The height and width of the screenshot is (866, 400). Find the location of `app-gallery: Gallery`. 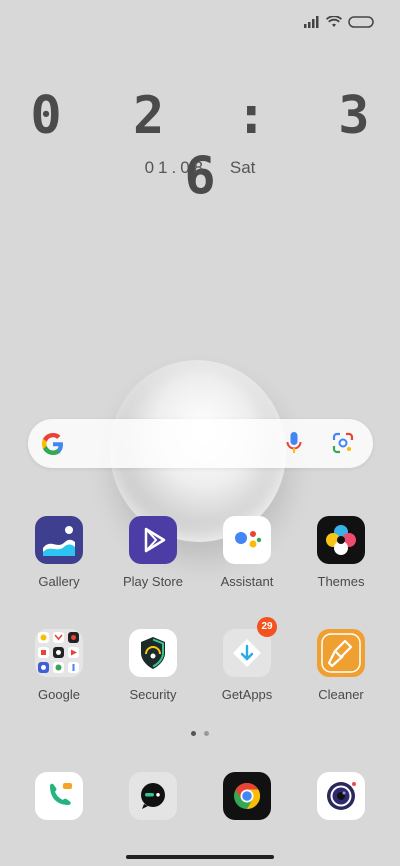

app-gallery: Gallery is located at coordinates (59, 552).